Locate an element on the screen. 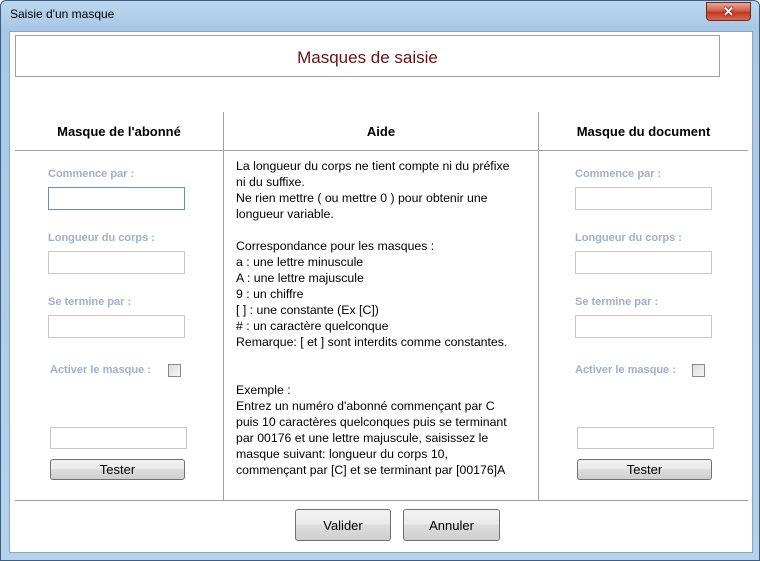  subscriber-mask-heading: Masque de l'abonné is located at coordinates (119, 131).